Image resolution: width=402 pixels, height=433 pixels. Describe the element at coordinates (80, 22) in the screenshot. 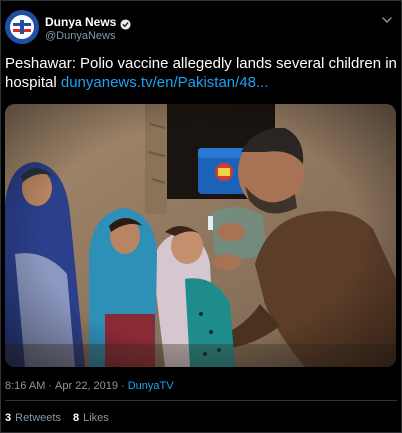

I see `display-name: Dunya News` at that location.